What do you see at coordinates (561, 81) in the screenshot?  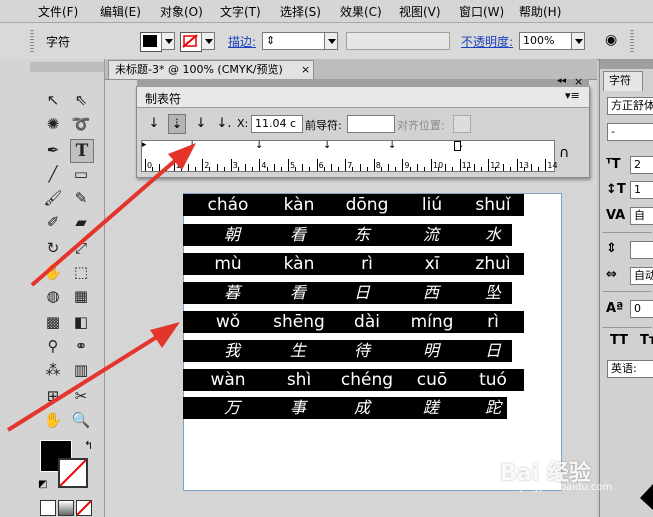 I see `tabs-panel-collapse-icon: ◂◂` at bounding box center [561, 81].